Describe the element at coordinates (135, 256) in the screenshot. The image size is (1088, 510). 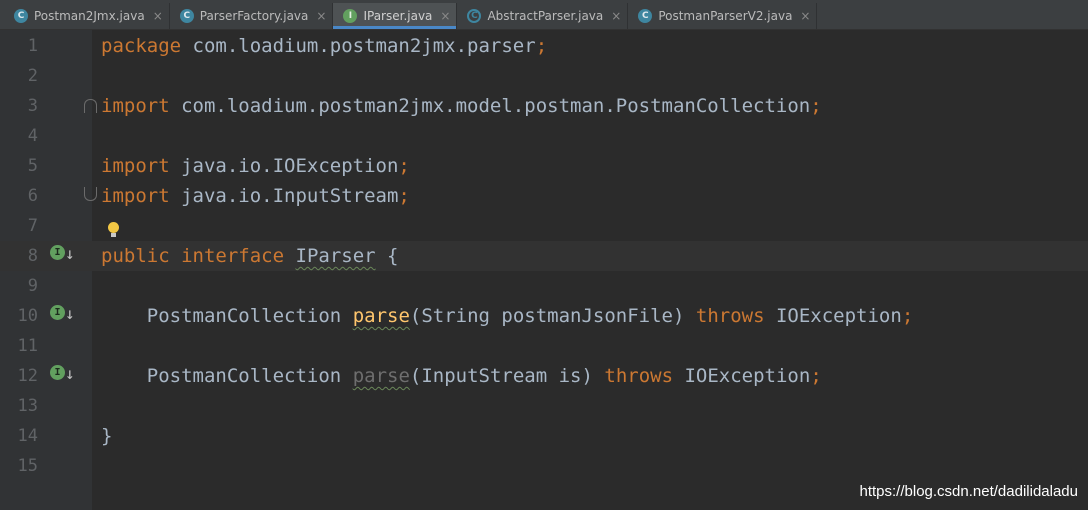
I see `keyword: public` at that location.